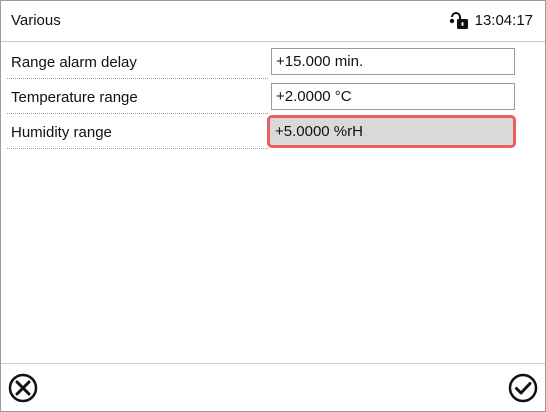 Image resolution: width=546 pixels, height=412 pixels. I want to click on row-label: Range alarm delay, so click(74, 62).